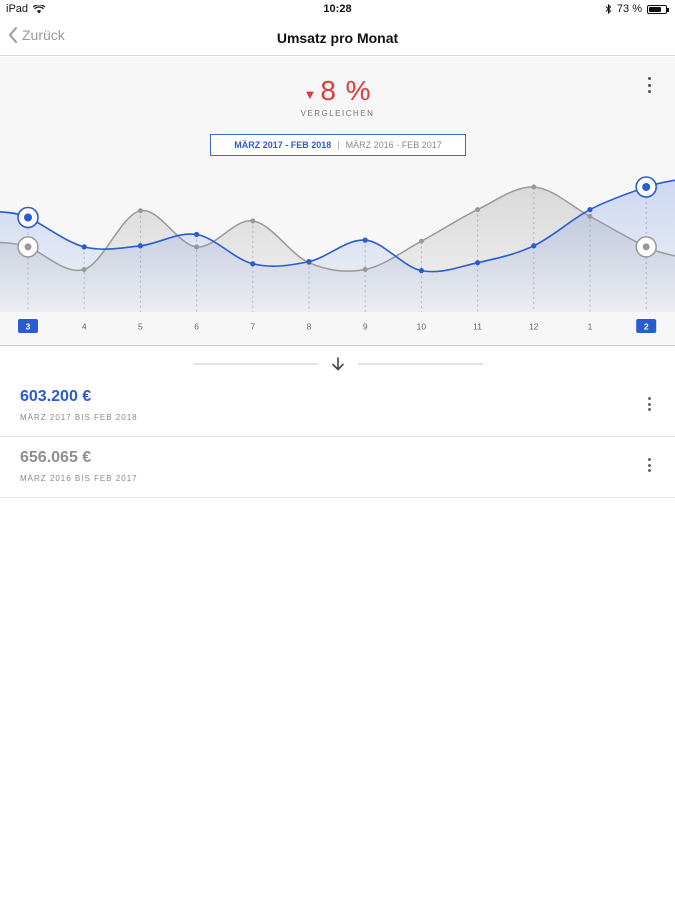 The height and width of the screenshot is (900, 675). I want to click on arrow-down-icon, so click(338, 364).